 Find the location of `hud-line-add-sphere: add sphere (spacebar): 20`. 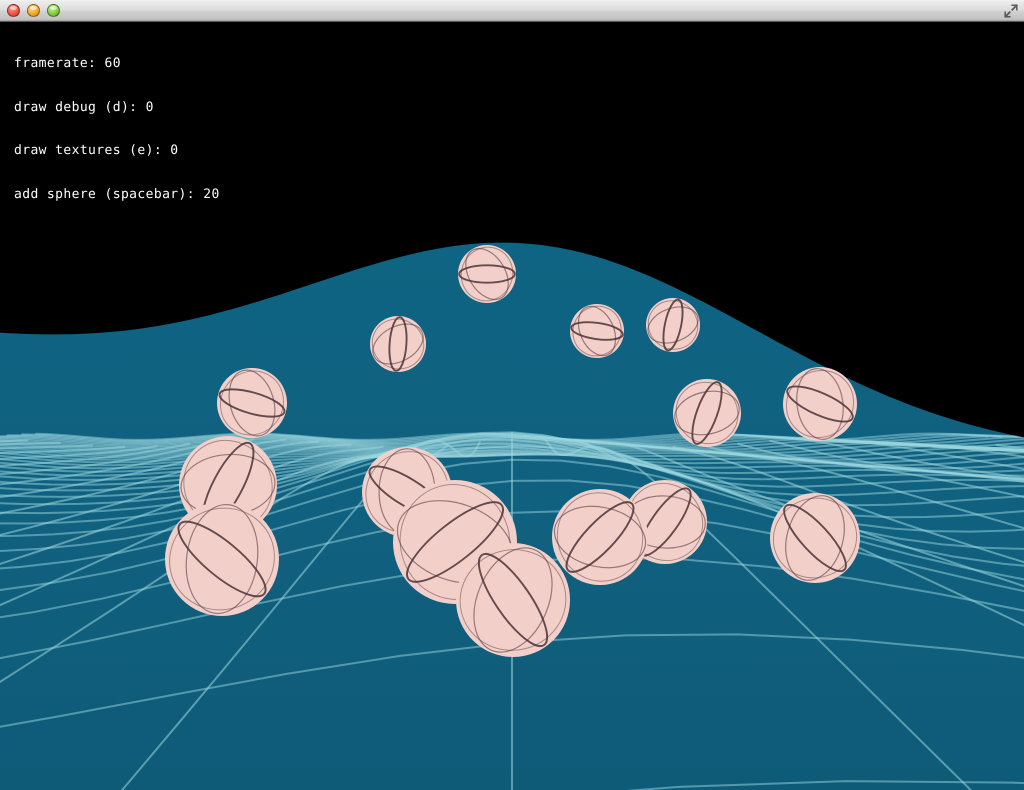

hud-line-add-sphere: add sphere (spacebar): 20 is located at coordinates (117, 194).